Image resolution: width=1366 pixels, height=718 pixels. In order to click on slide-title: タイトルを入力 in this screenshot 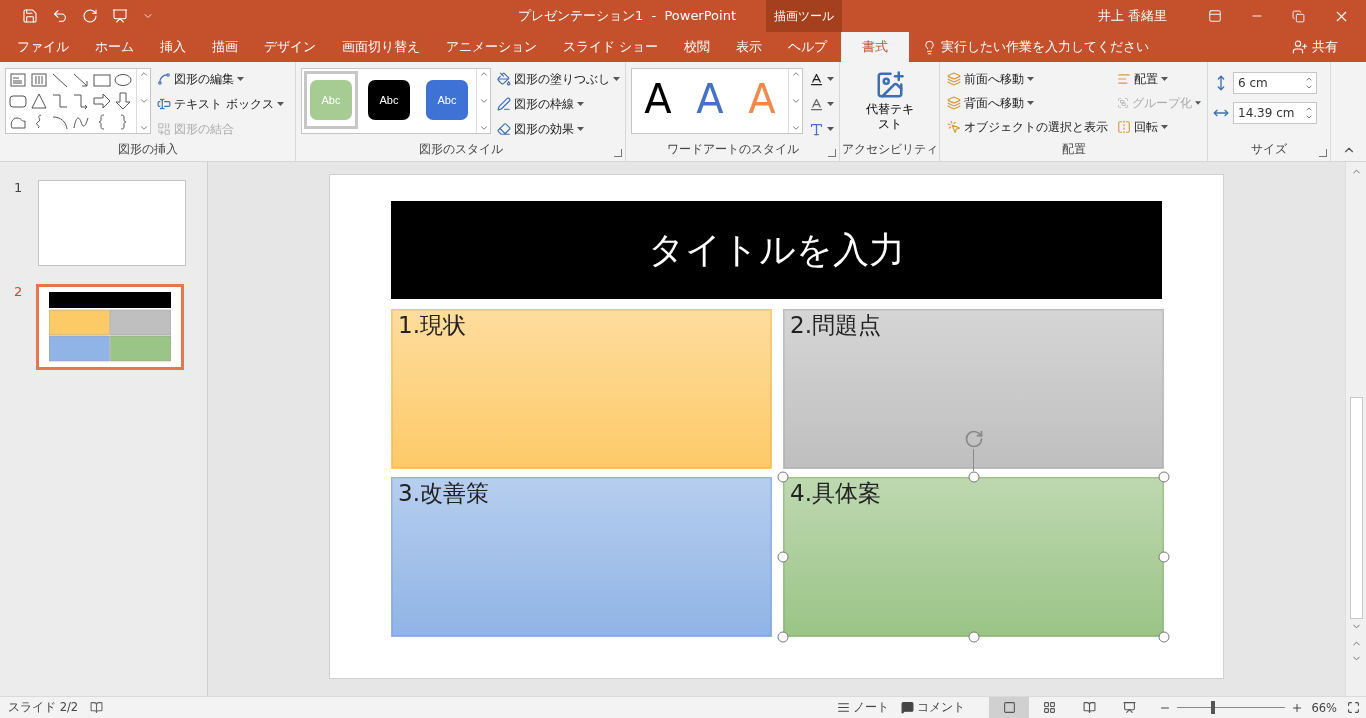, I will do `click(776, 249)`.